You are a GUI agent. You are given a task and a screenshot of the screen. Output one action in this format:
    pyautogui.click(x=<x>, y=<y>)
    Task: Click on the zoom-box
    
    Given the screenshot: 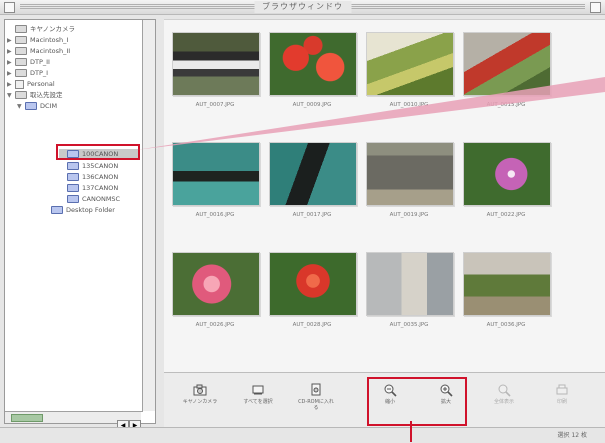 What is the action you would take?
    pyautogui.click(x=595, y=7)
    